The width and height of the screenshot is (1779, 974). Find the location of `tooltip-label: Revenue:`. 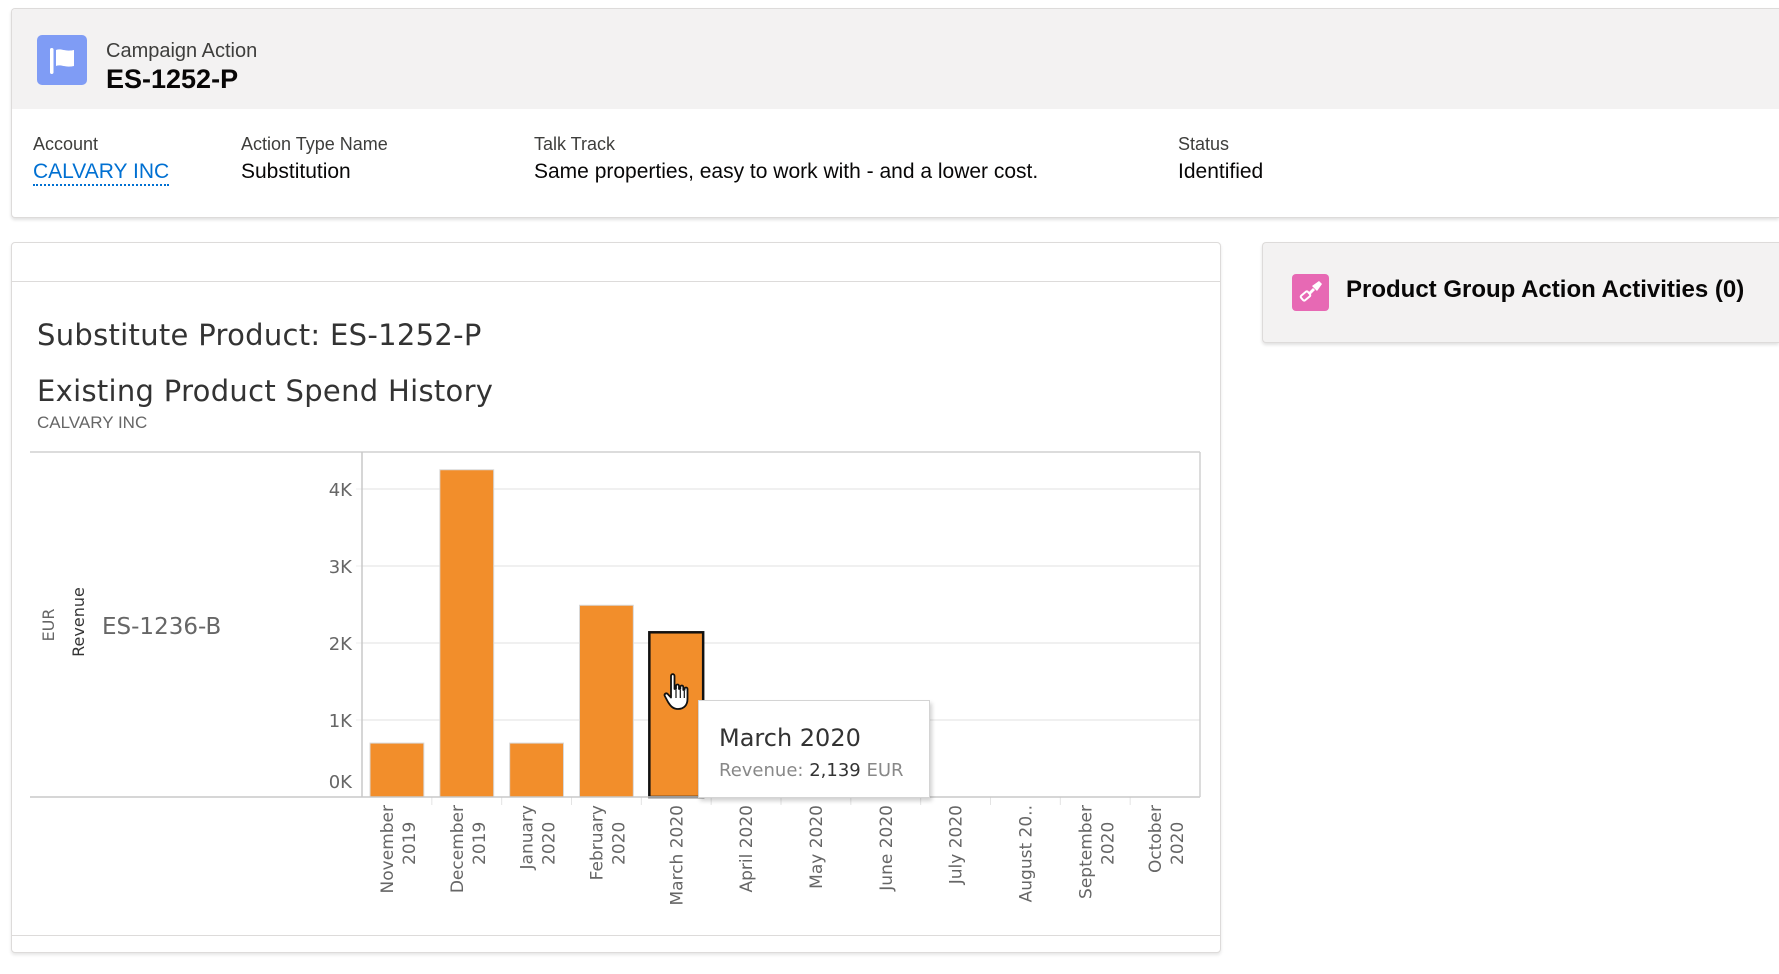

tooltip-label: Revenue: is located at coordinates (764, 770).